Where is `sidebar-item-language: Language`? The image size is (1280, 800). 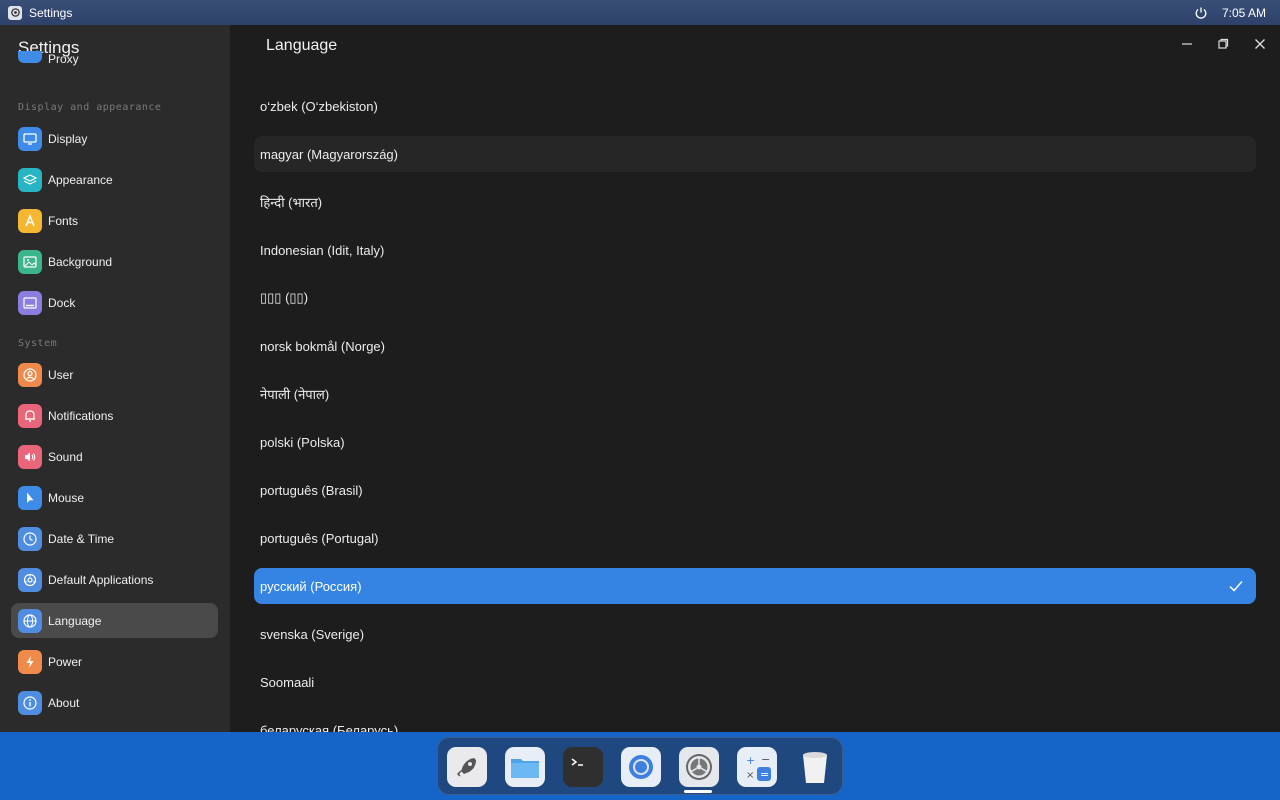
sidebar-item-language: Language is located at coordinates (114, 620).